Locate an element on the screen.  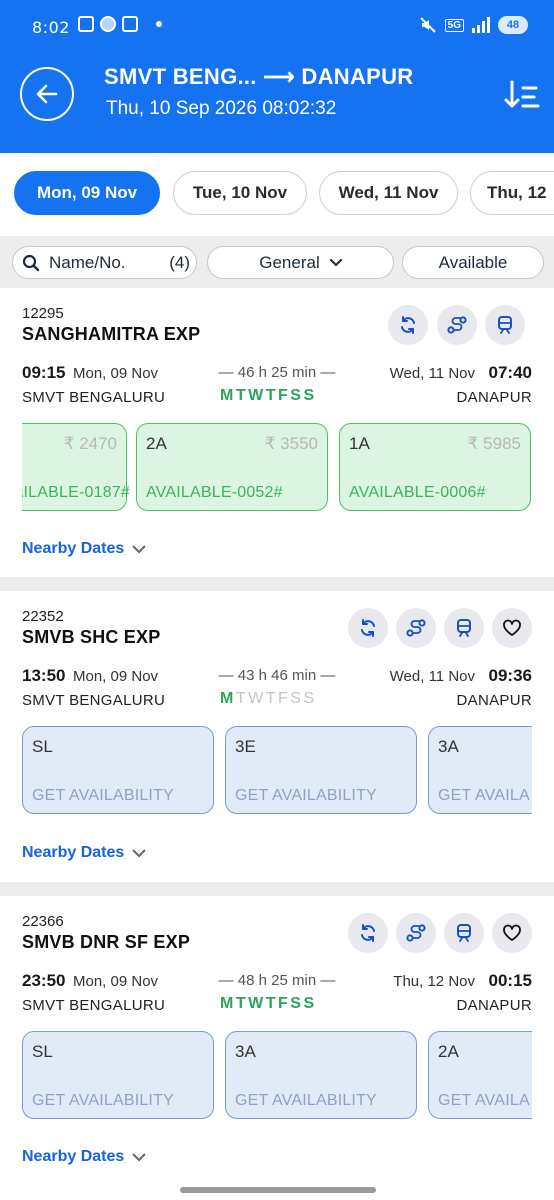
home-indicator is located at coordinates (278, 1190).